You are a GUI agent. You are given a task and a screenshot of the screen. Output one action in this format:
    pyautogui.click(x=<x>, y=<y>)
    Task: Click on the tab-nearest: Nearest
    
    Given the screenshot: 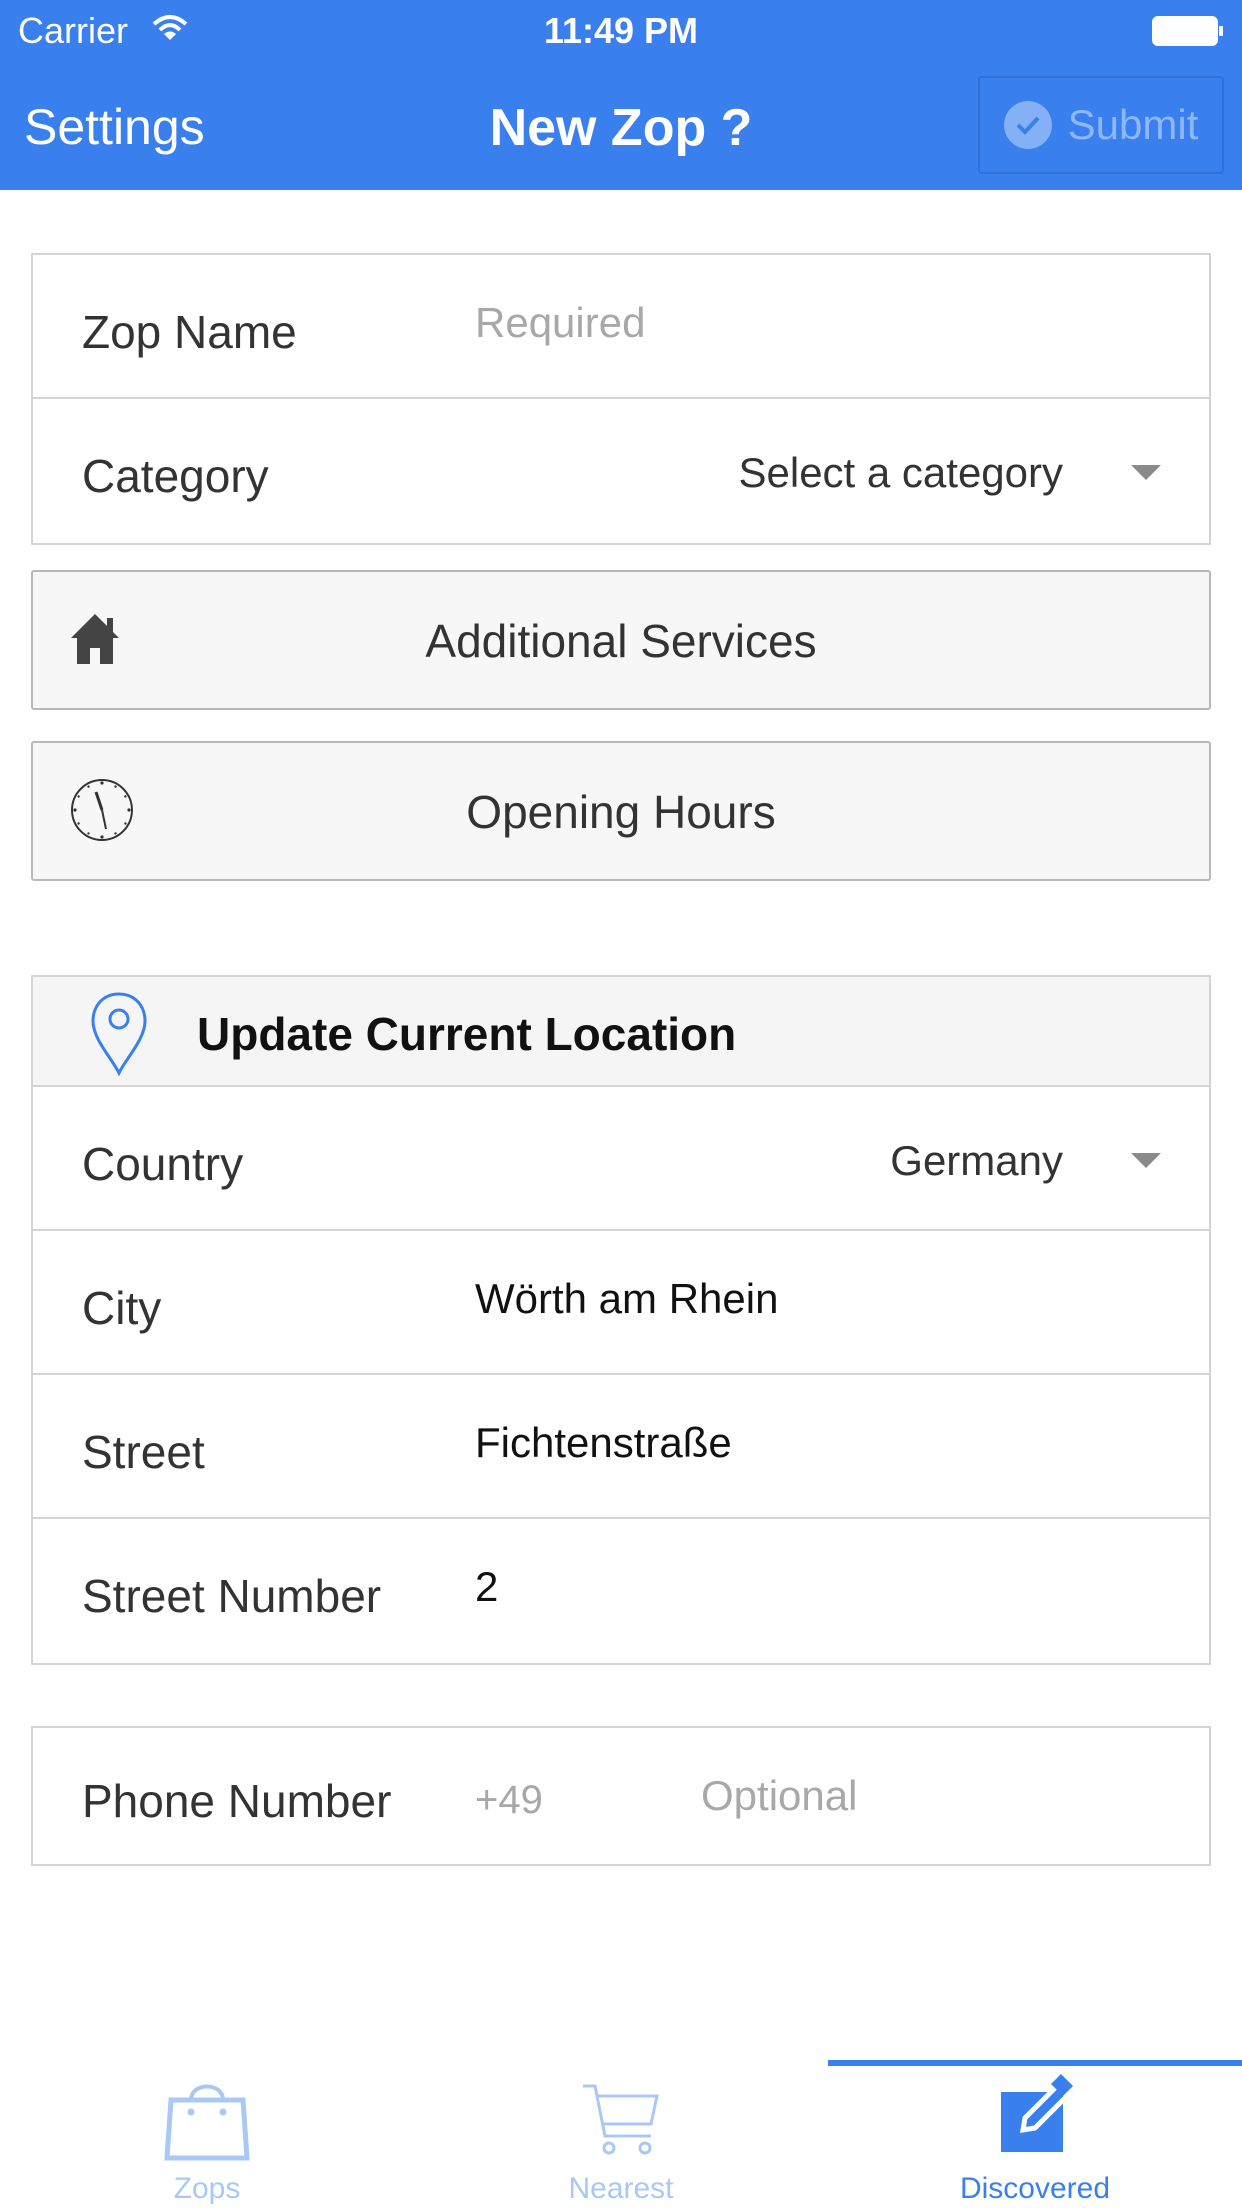 What is the action you would take?
    pyautogui.click(x=621, y=2134)
    